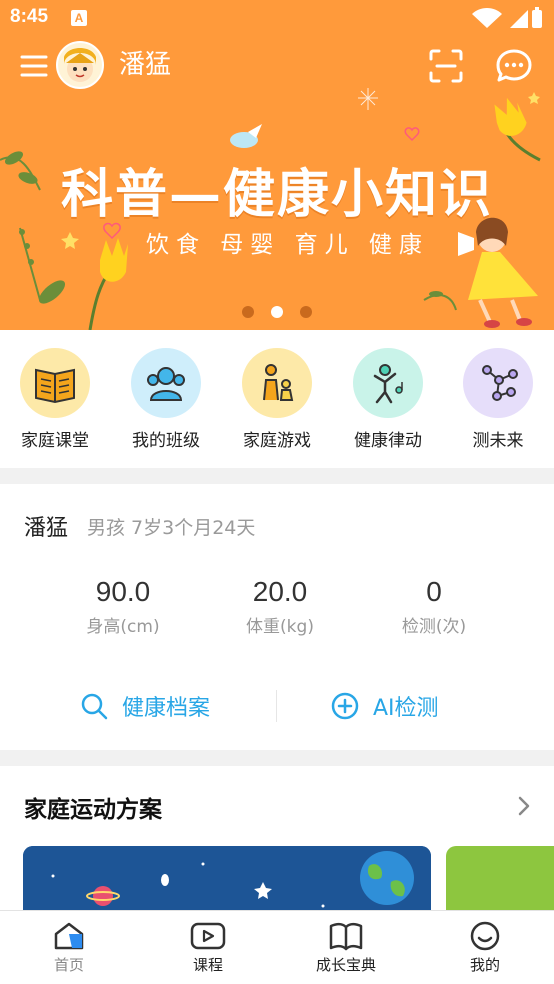  What do you see at coordinates (287, 245) in the screenshot?
I see `banner-subtitle: 饮食 母婴 育儿 健康` at bounding box center [287, 245].